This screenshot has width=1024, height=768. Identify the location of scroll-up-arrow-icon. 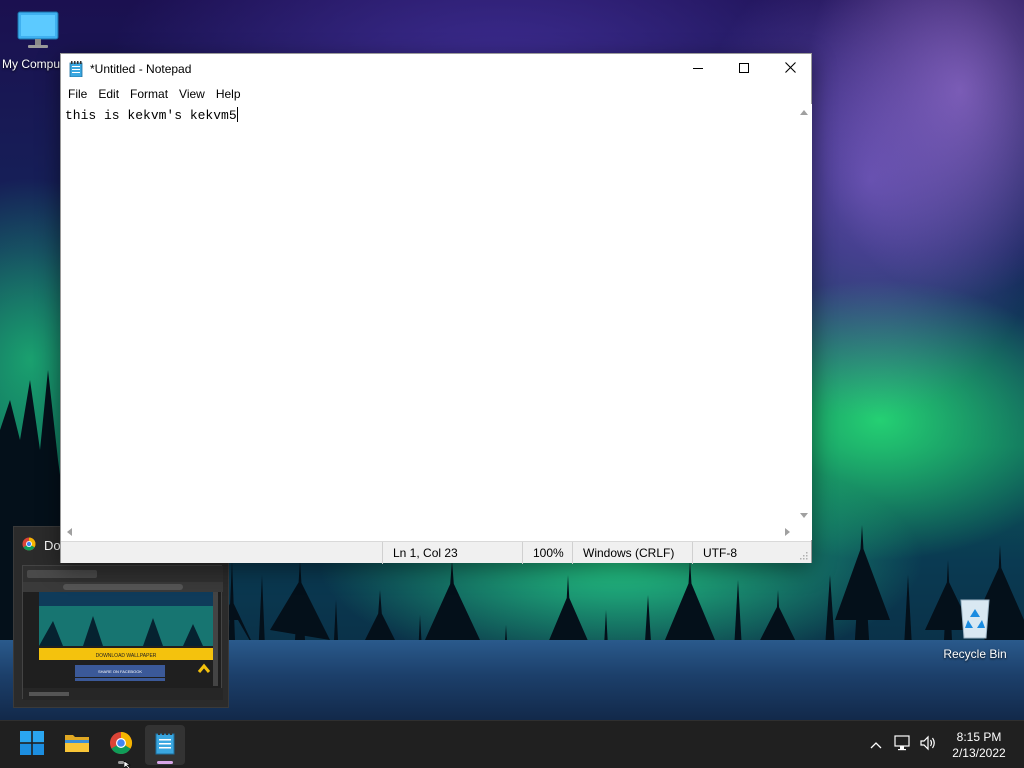
(804, 112).